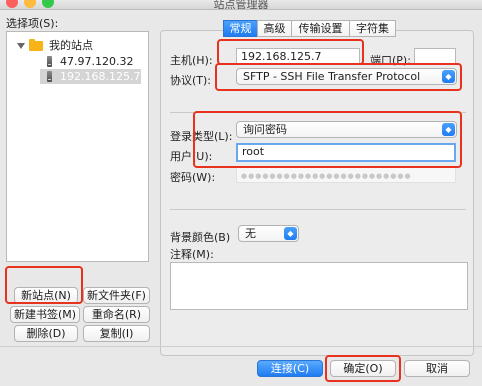 This screenshot has width=482, height=386. Describe the element at coordinates (332, 76) in the screenshot. I see `protocol-select-value: SFTP - SSH File Transfer Protocol` at that location.